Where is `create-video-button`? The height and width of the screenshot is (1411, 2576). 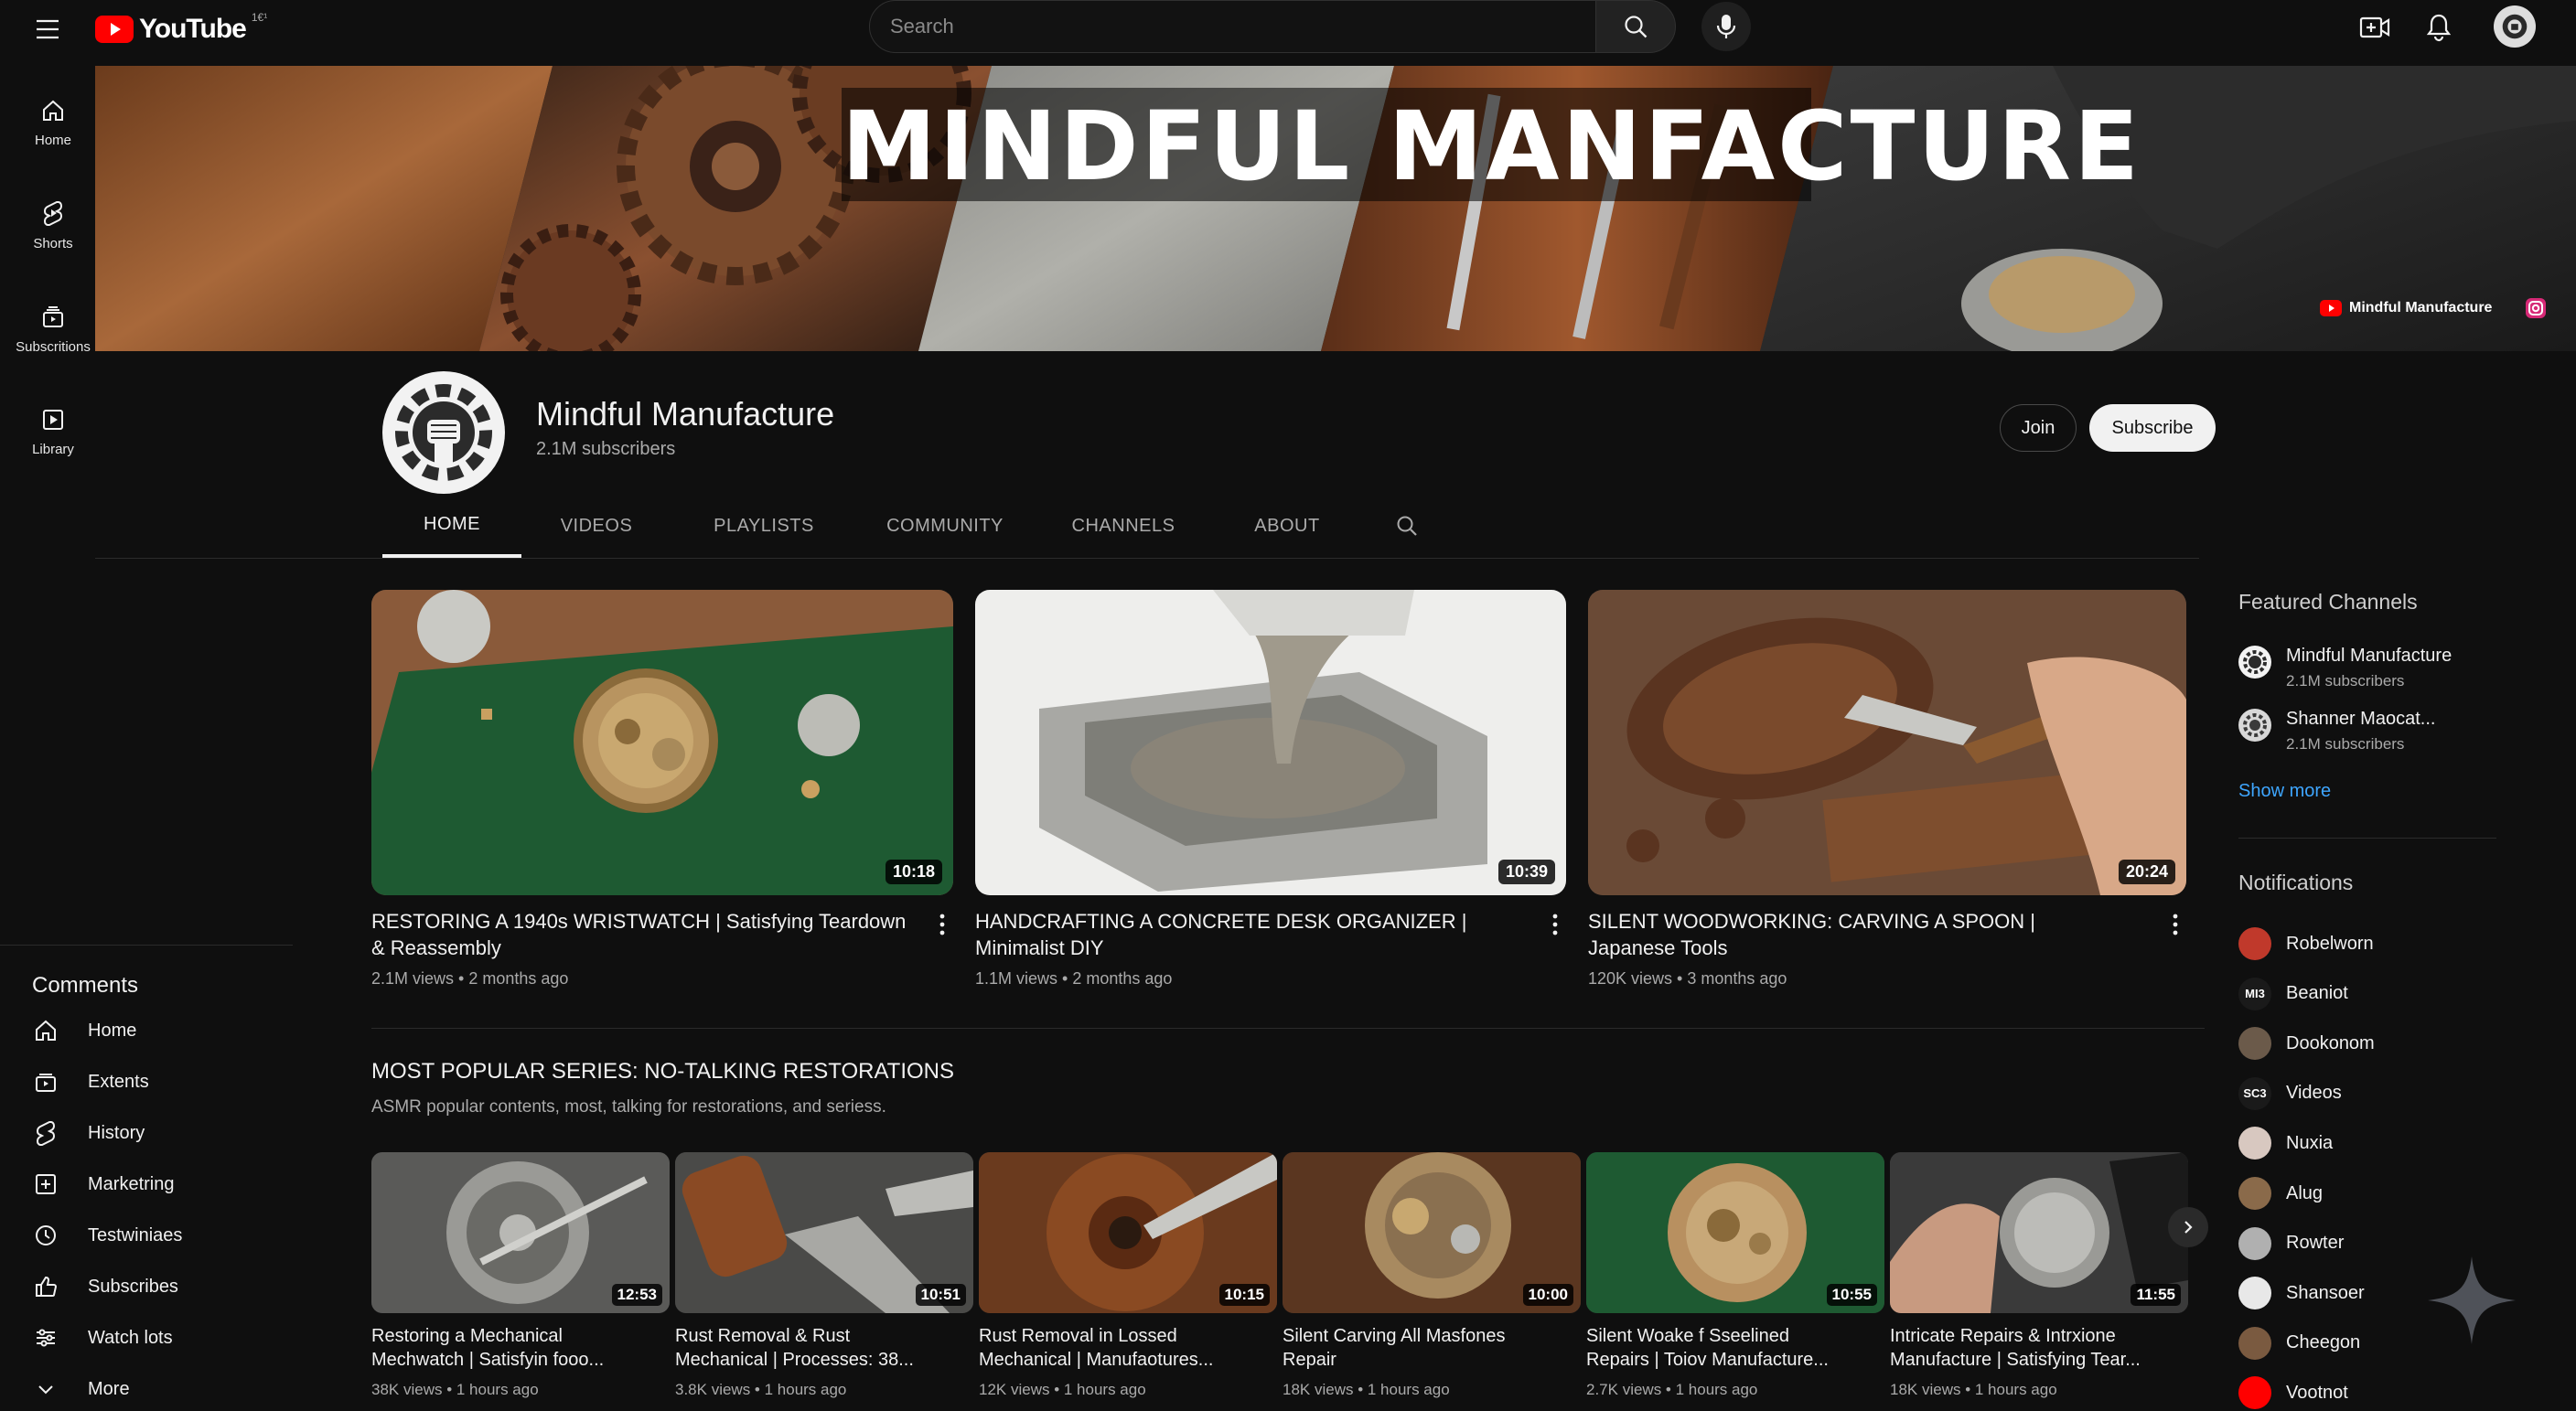
create-video-button is located at coordinates (2374, 27).